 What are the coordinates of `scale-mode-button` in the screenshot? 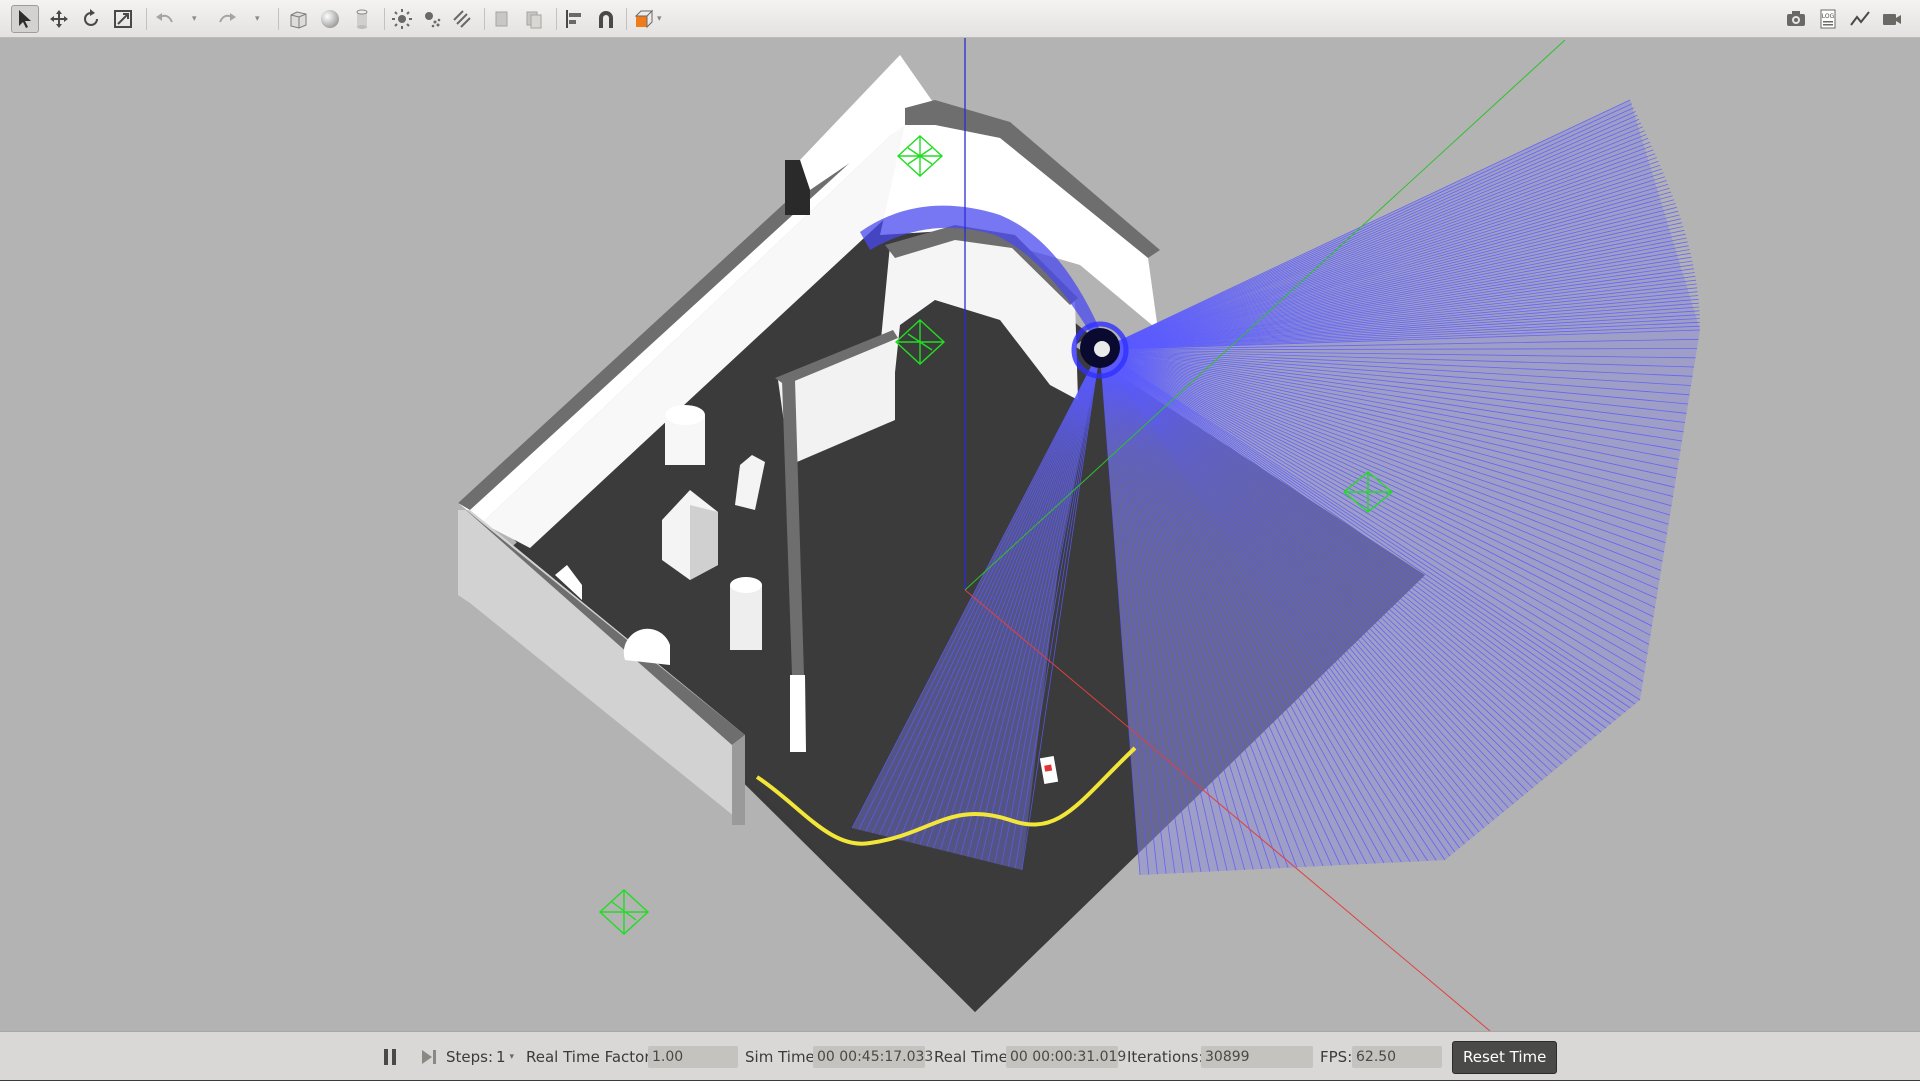 It's located at (123, 19).